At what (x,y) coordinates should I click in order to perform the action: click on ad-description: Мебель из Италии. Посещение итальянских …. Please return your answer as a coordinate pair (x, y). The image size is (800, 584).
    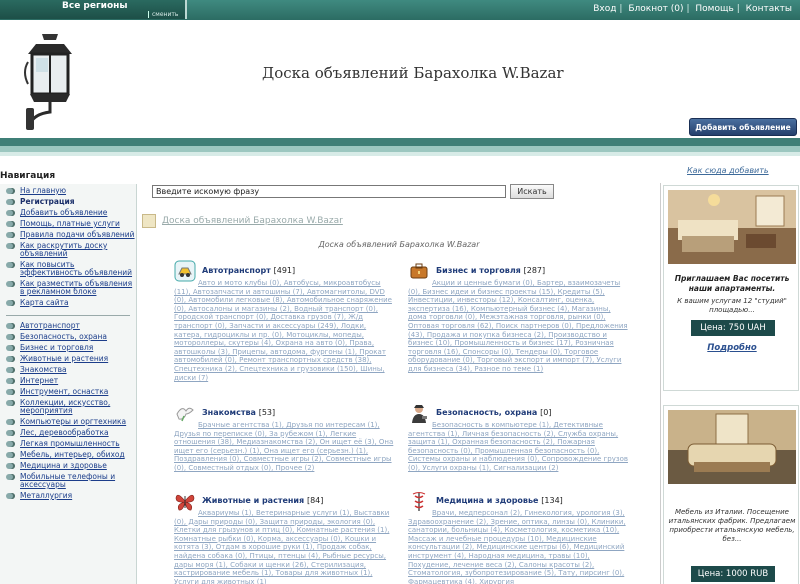
    Looking at the image, I should click on (732, 525).